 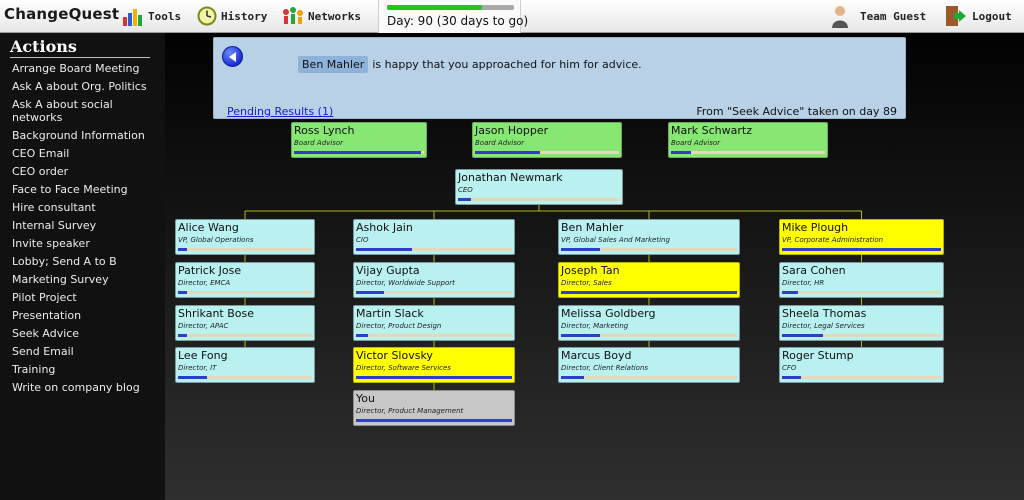 I want to click on action-item: Background Information, so click(x=82, y=135).